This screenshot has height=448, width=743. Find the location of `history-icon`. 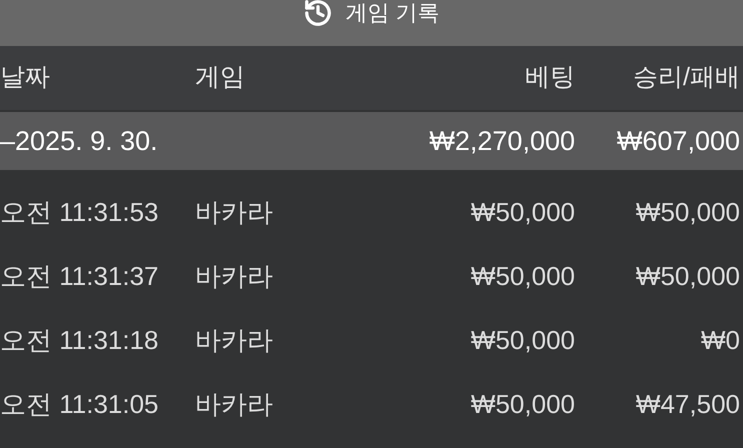

history-icon is located at coordinates (318, 14).